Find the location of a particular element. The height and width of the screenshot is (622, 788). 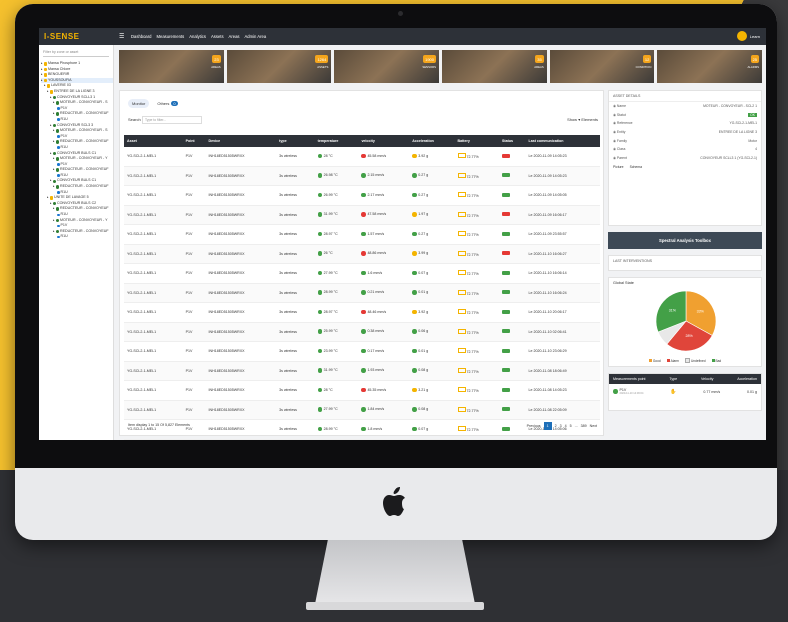

cell-temperature-pill: 26.98 °C is located at coordinates (327, 175).